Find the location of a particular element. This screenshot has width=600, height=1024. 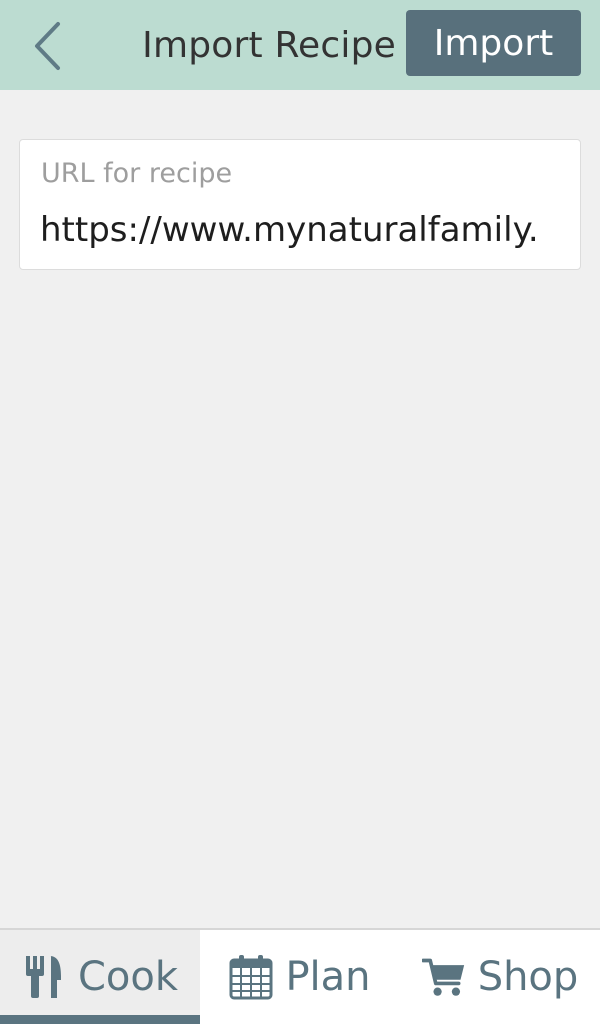

tab-label: Plan is located at coordinates (328, 977).